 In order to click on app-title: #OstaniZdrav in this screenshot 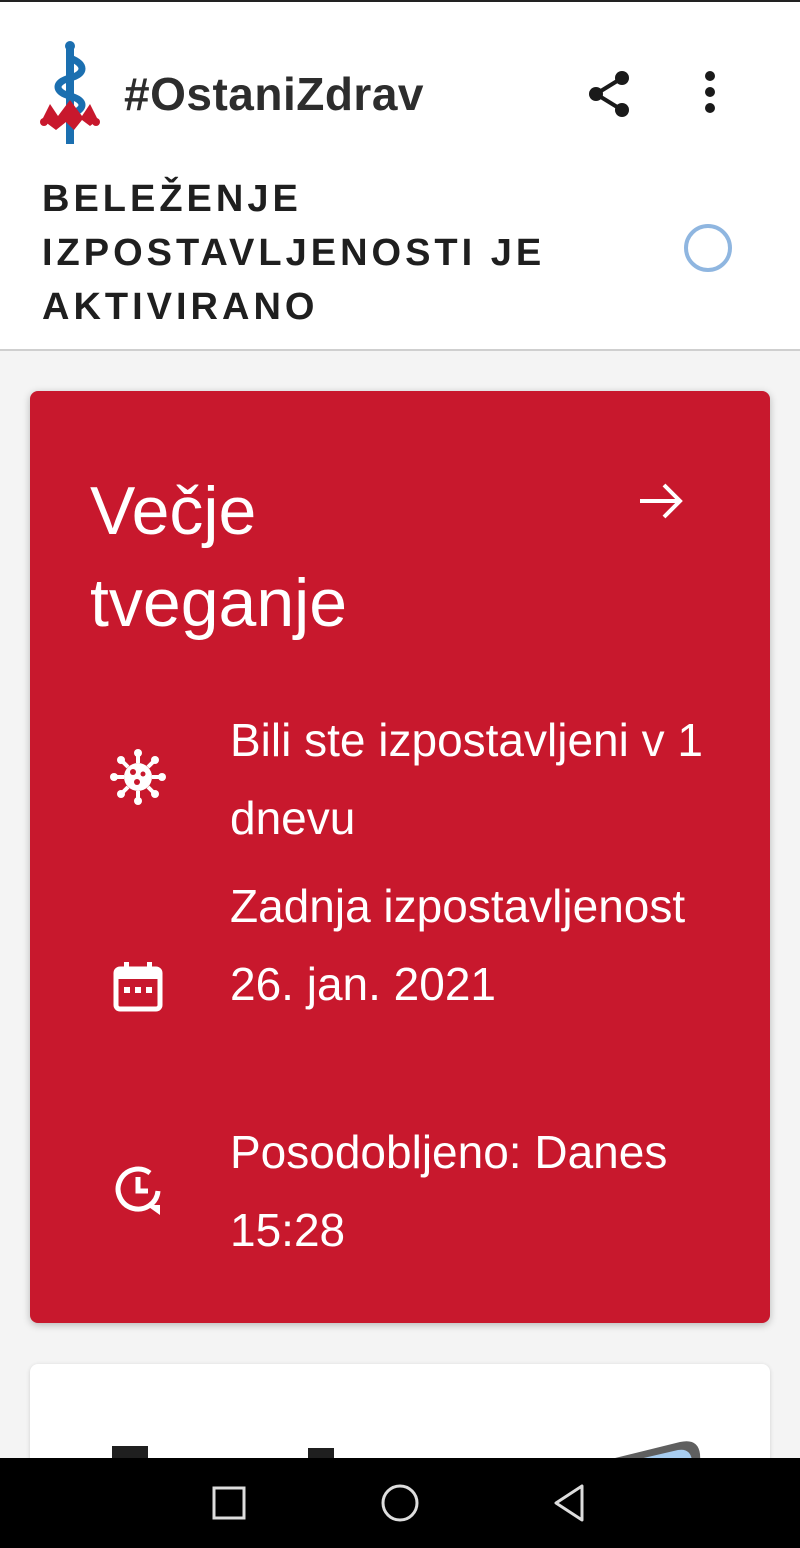, I will do `click(274, 94)`.